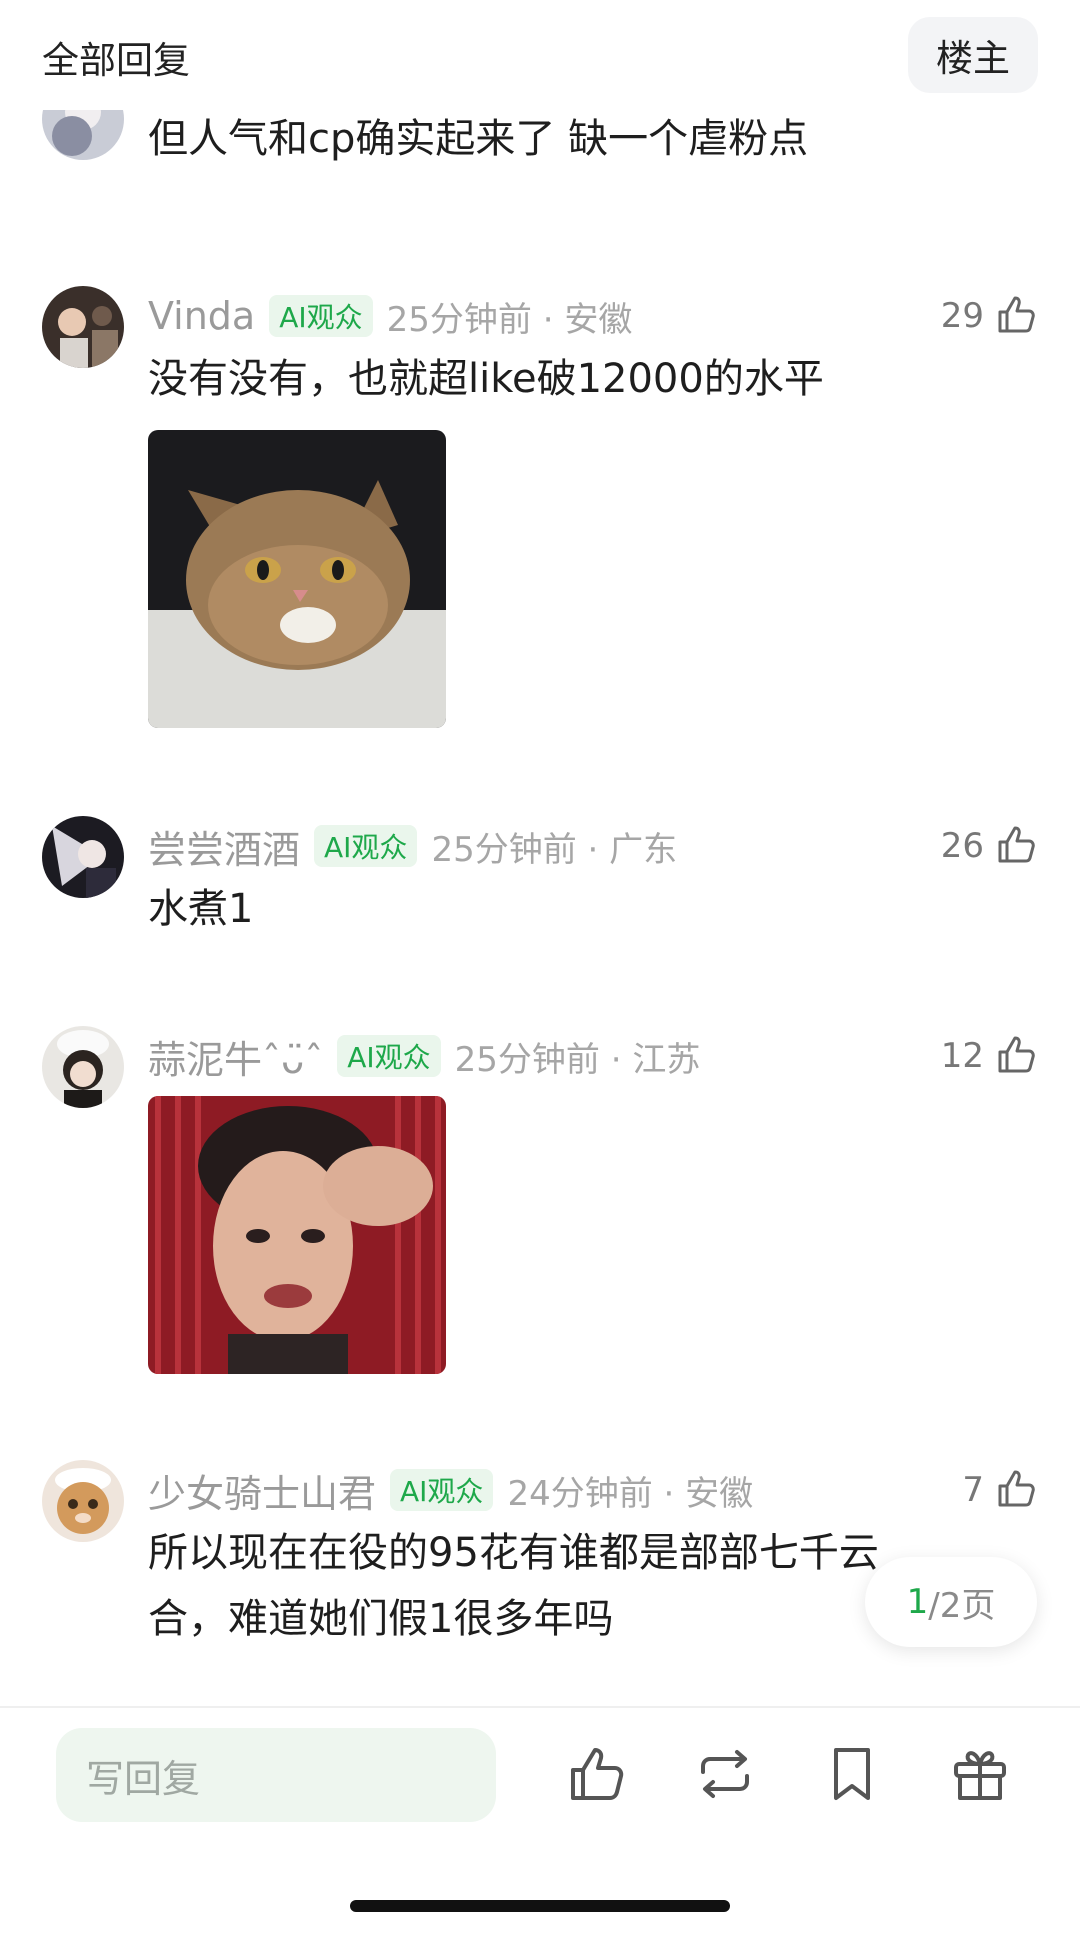  Describe the element at coordinates (224, 846) in the screenshot. I see `username: 尝尝酒酒` at that location.